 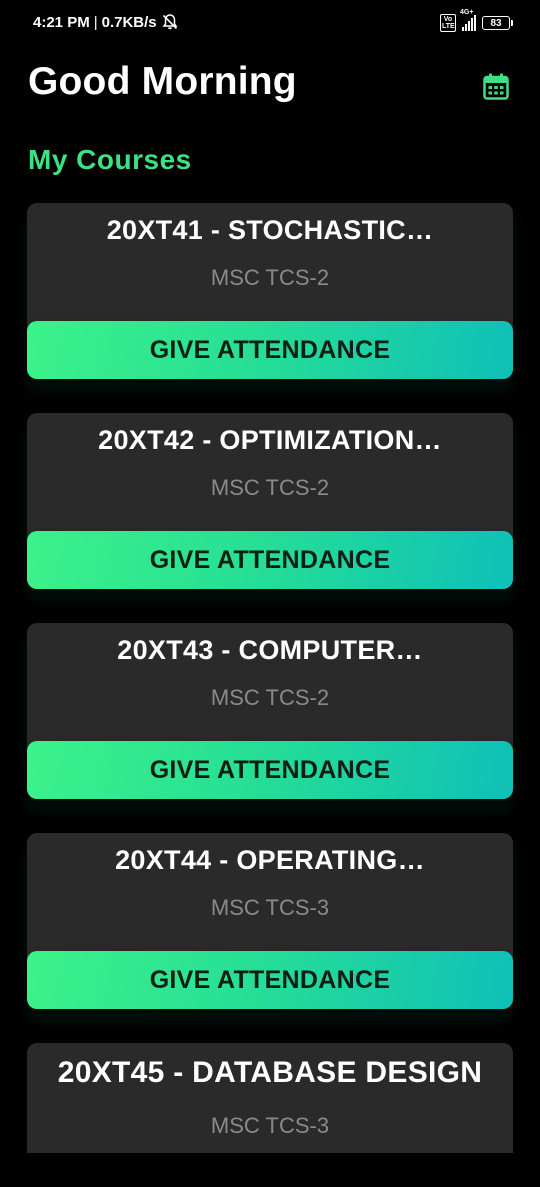 What do you see at coordinates (110, 159) in the screenshot?
I see `section-title-my-courses: My Courses` at bounding box center [110, 159].